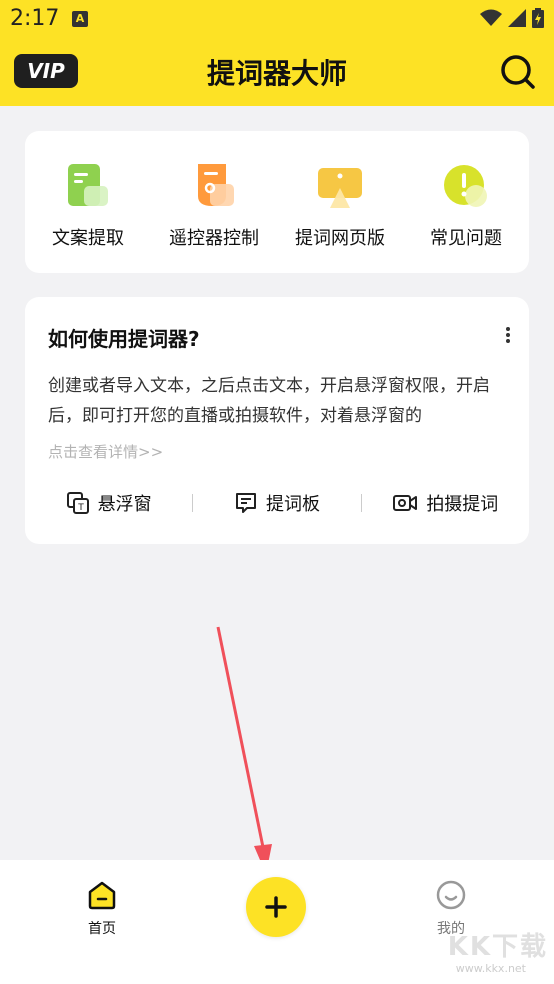 This screenshot has height=984, width=554. I want to click on tab-home-label: 首页, so click(102, 929).